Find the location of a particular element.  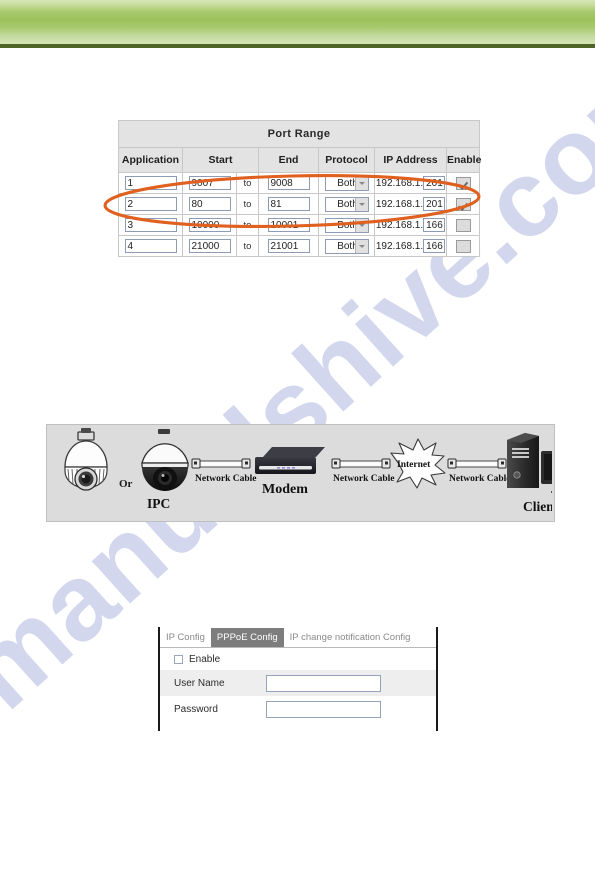

application-input: 1 is located at coordinates (150, 183).